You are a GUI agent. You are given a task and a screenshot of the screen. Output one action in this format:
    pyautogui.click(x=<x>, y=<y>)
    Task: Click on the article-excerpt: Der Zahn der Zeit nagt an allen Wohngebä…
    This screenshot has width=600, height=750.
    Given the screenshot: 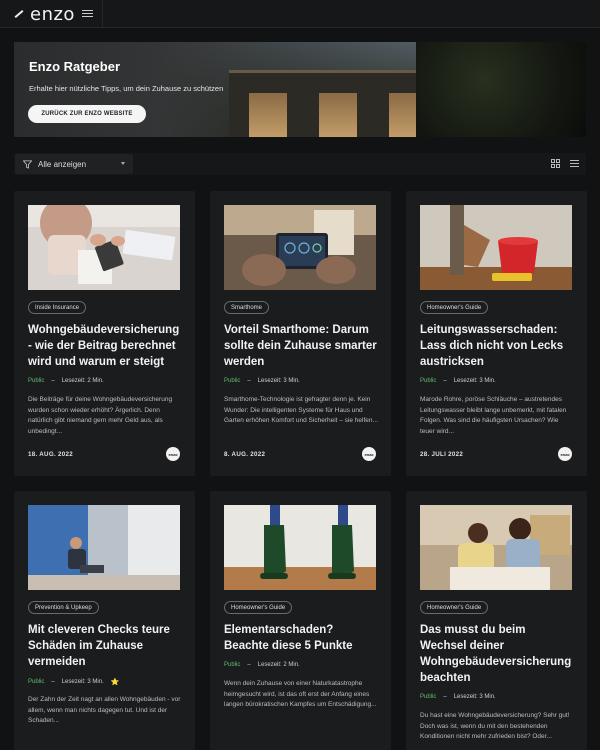 What is the action you would take?
    pyautogui.click(x=104, y=710)
    